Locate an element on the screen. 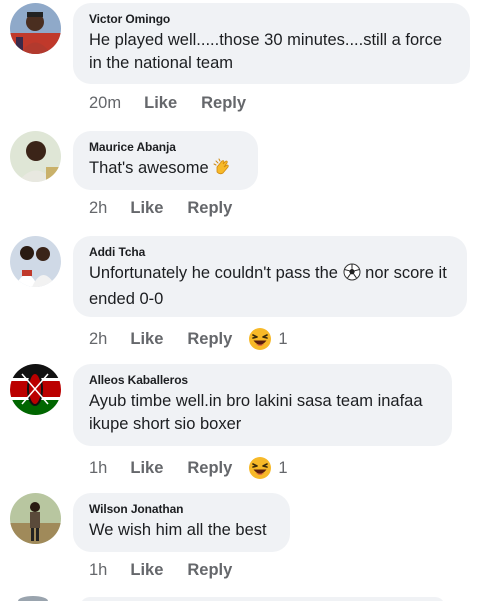 The image size is (480, 601). comment-text: That's awesome is located at coordinates (165, 170).